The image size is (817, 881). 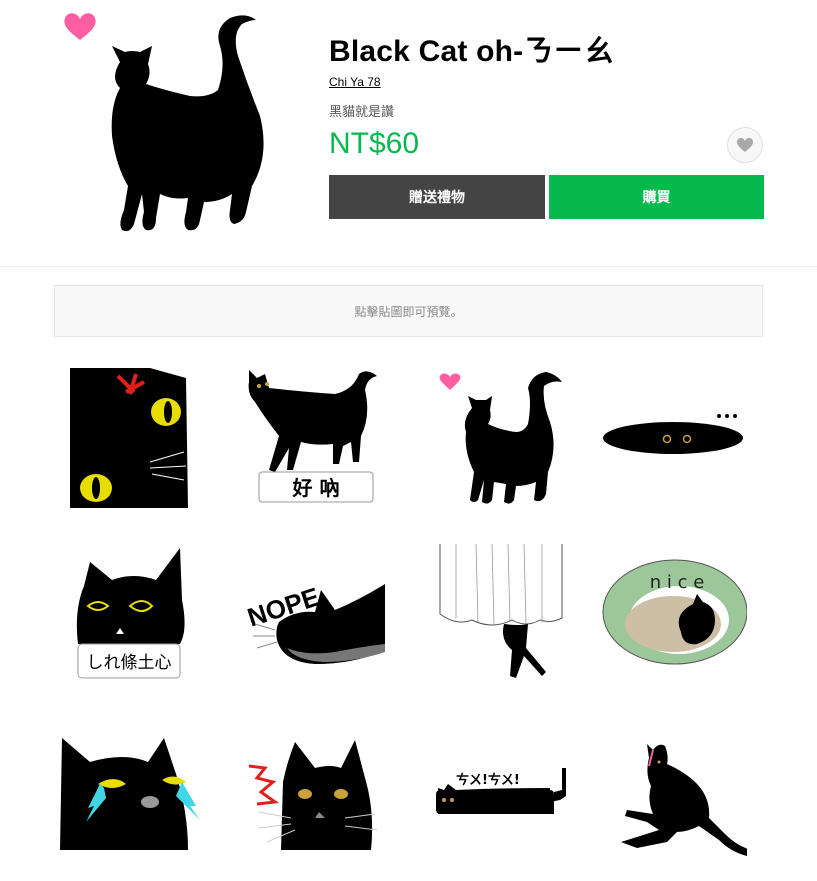 What do you see at coordinates (656, 197) in the screenshot?
I see `buy-button: 購買` at bounding box center [656, 197].